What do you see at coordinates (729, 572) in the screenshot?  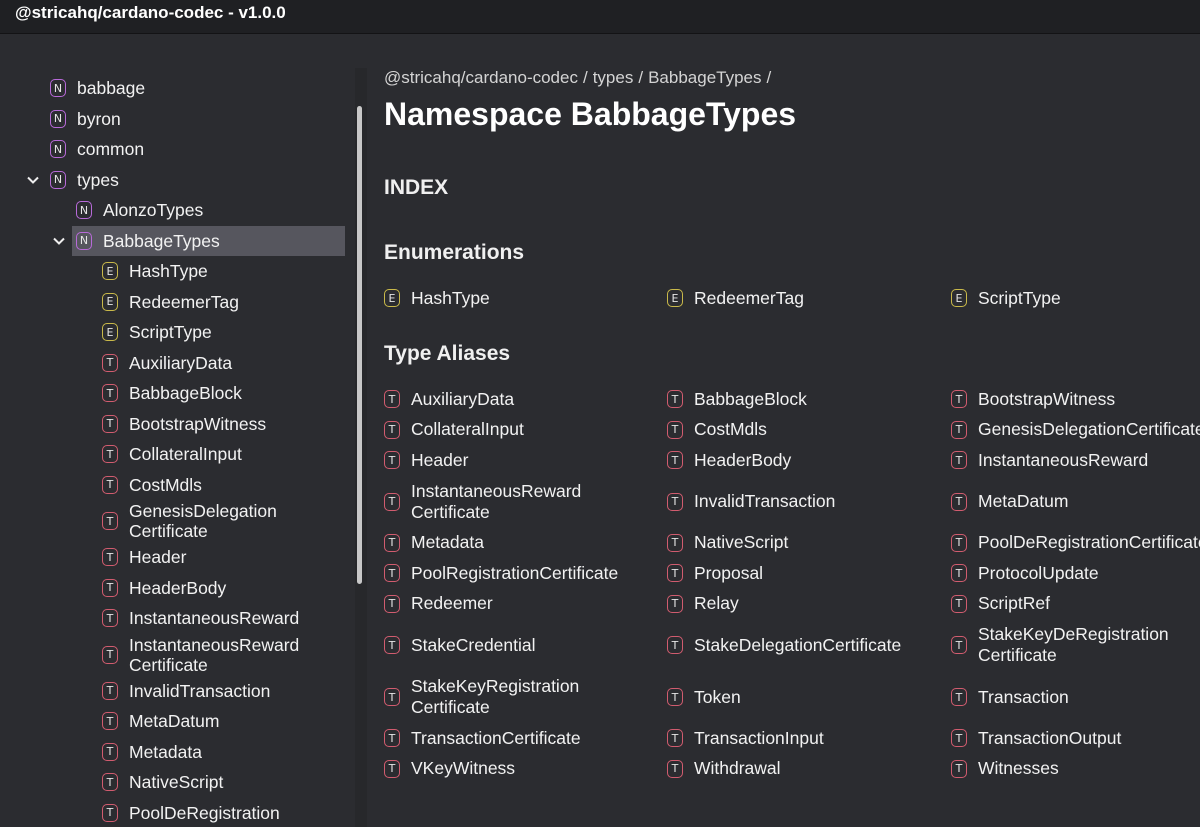 I see `item-label: Proposal` at bounding box center [729, 572].